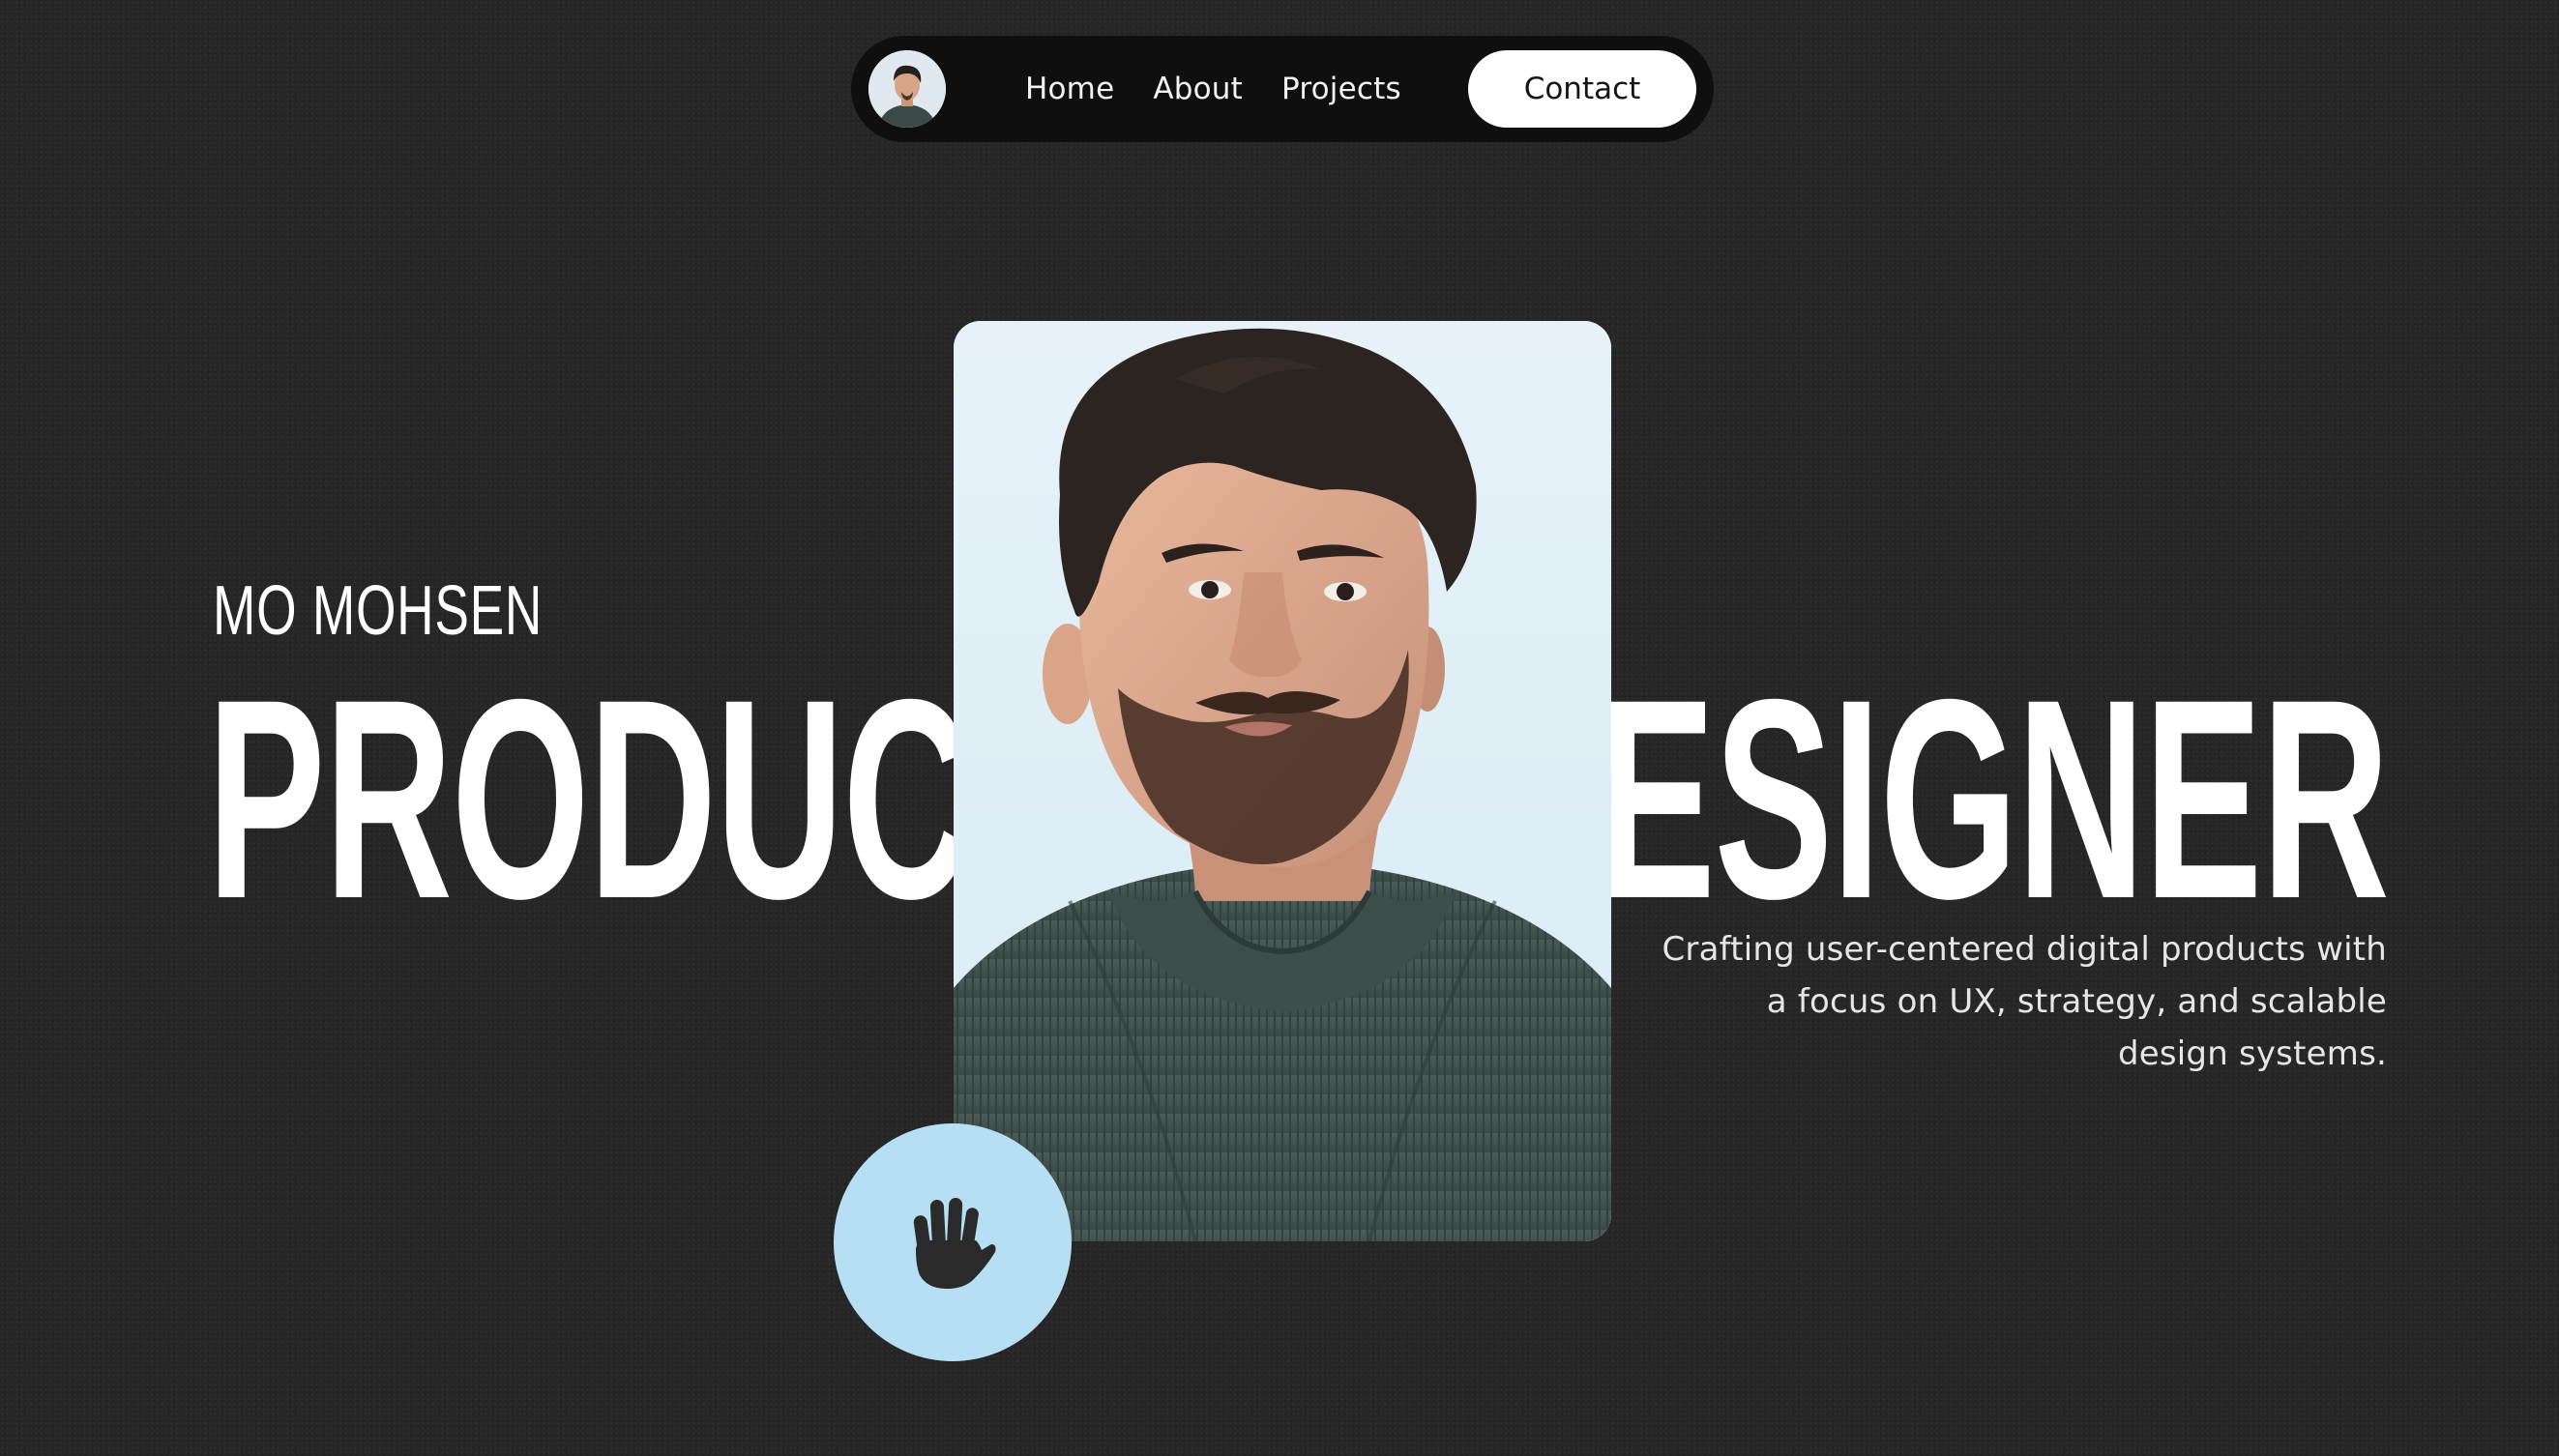 Image resolution: width=2559 pixels, height=1456 pixels. What do you see at coordinates (642, 800) in the screenshot?
I see `headline-product: PRODUCT` at bounding box center [642, 800].